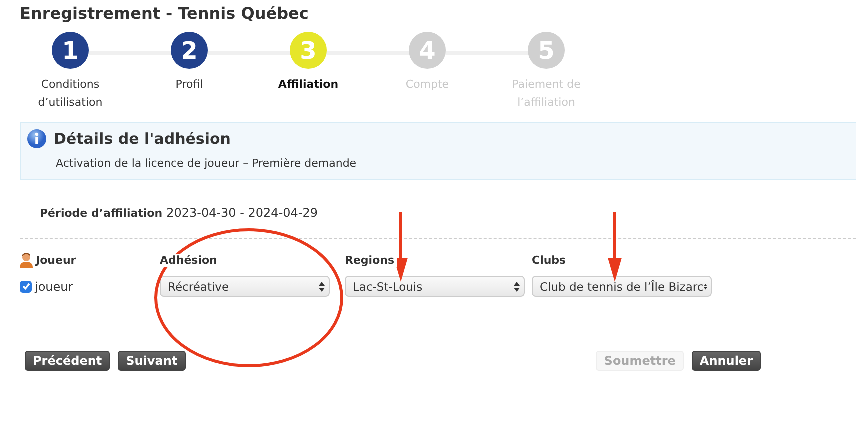 This screenshot has height=422, width=856. What do you see at coordinates (622, 286) in the screenshot?
I see `club-select: Club de tennis de l’Île Bizarc` at bounding box center [622, 286].